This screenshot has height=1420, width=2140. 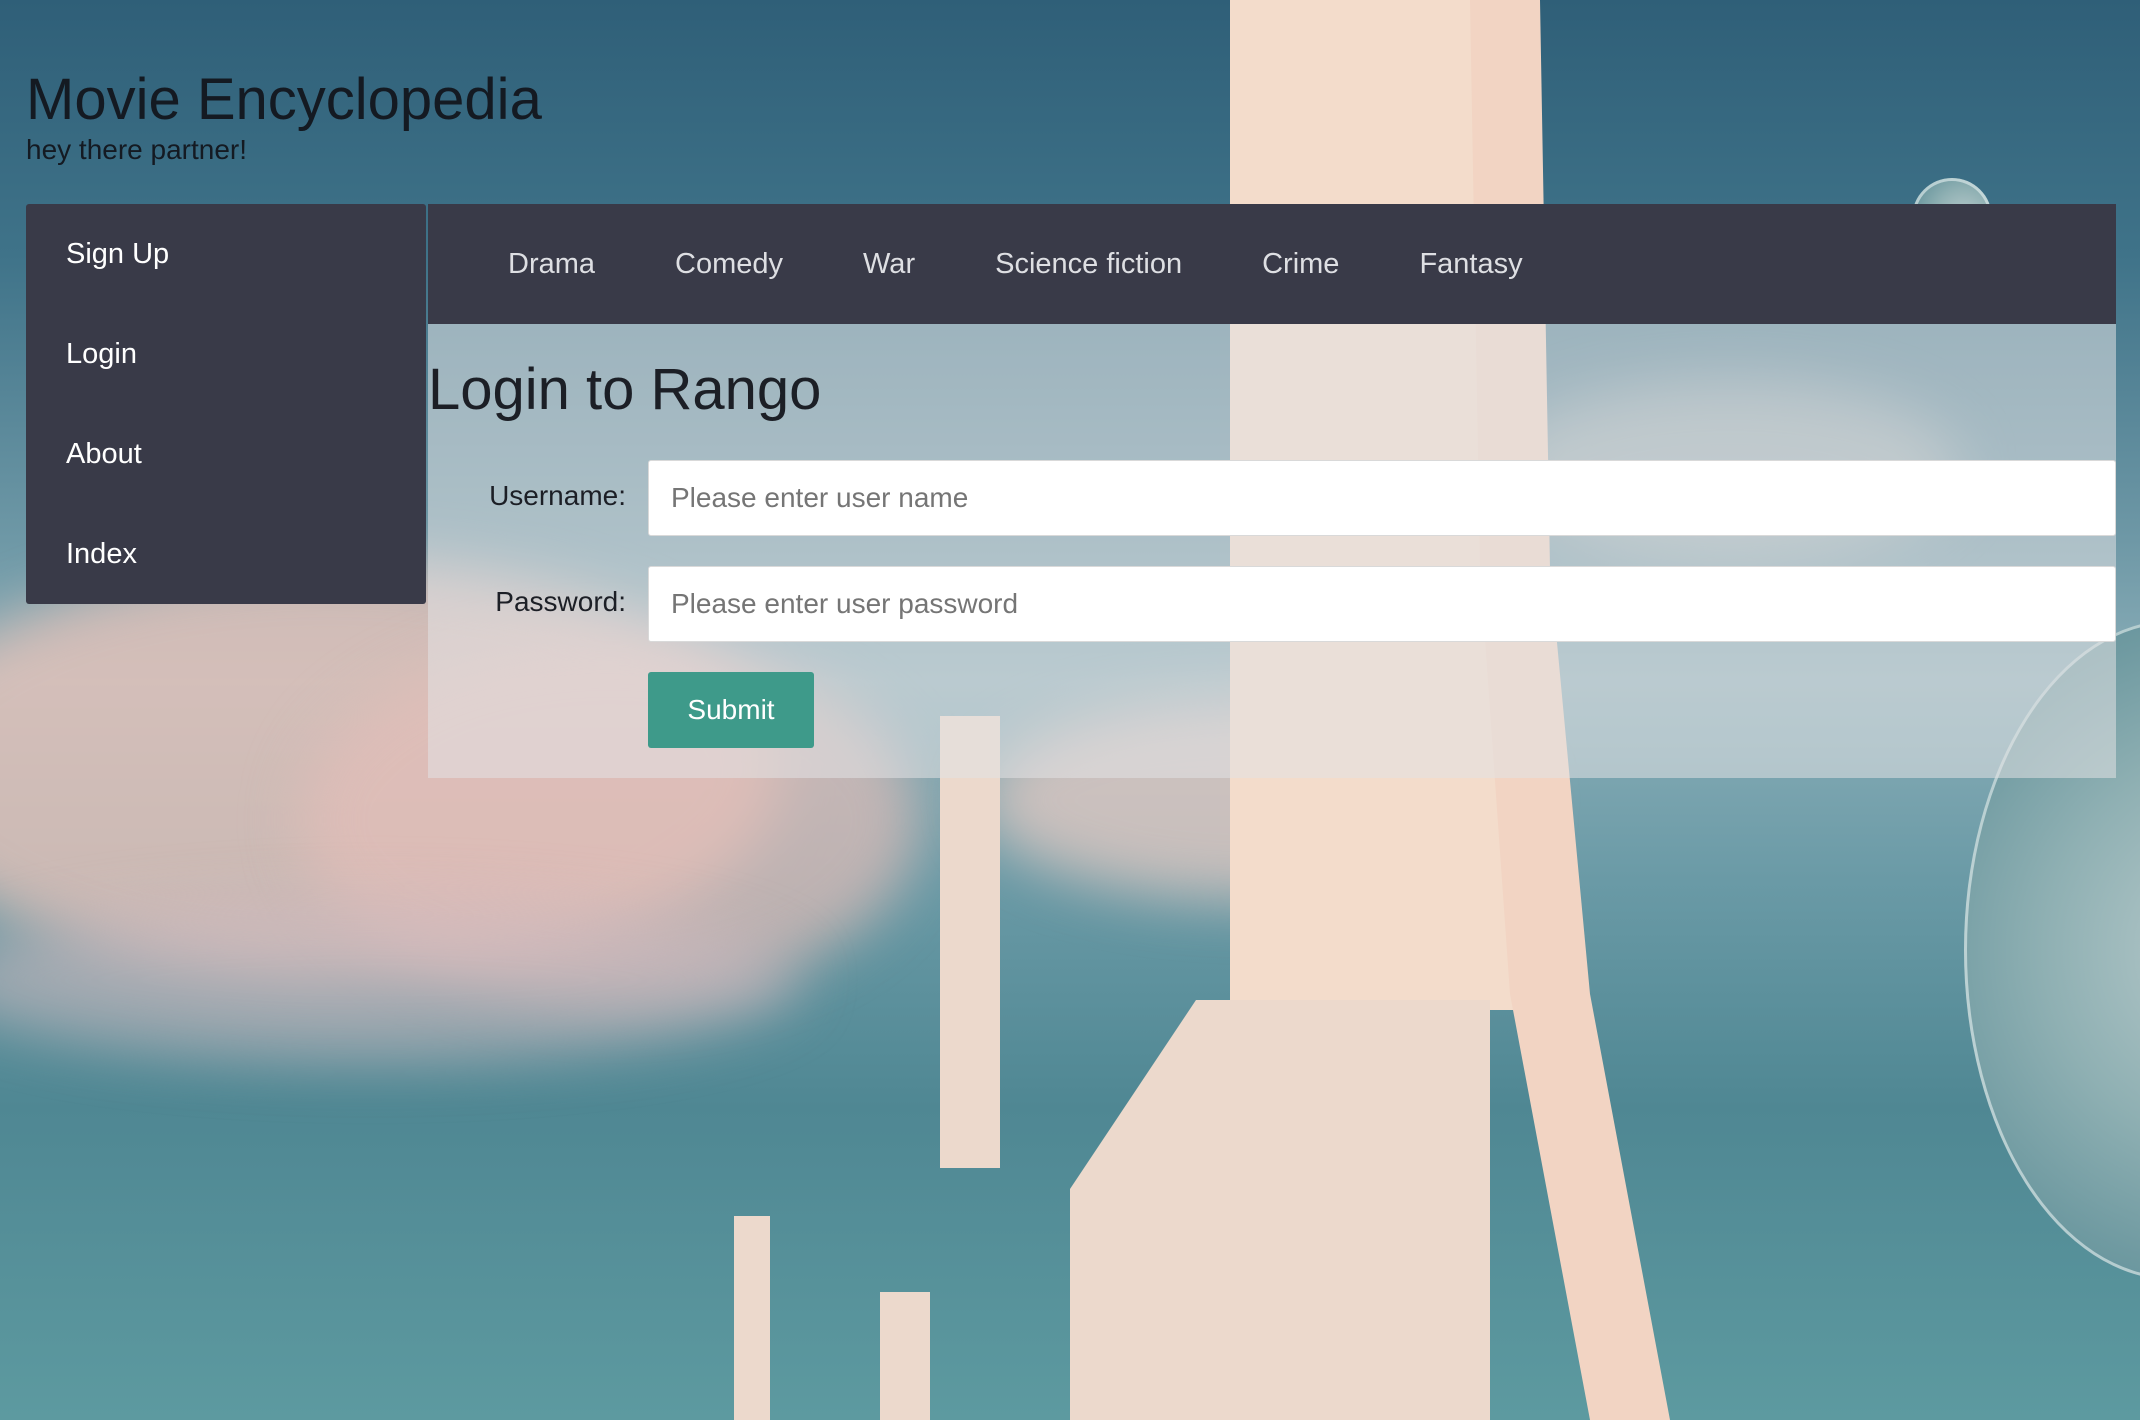 What do you see at coordinates (1300, 264) in the screenshot?
I see `nav-item-crime: Crime` at bounding box center [1300, 264].